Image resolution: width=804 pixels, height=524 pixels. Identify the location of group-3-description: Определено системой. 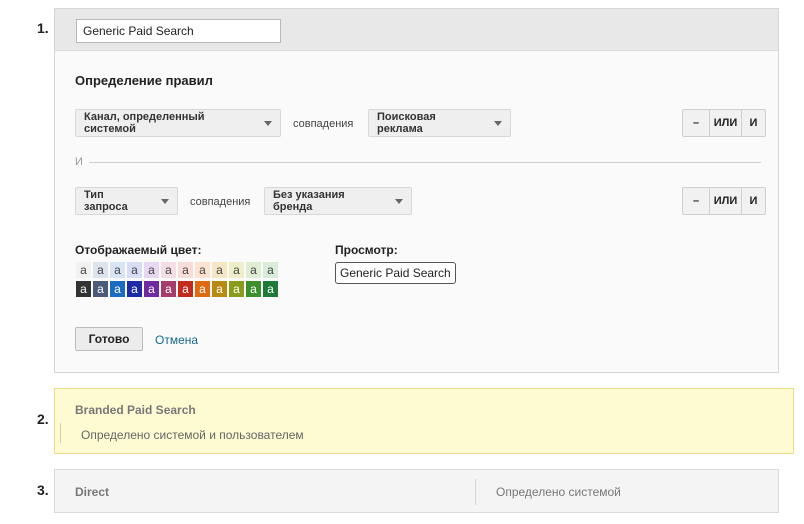
(558, 492).